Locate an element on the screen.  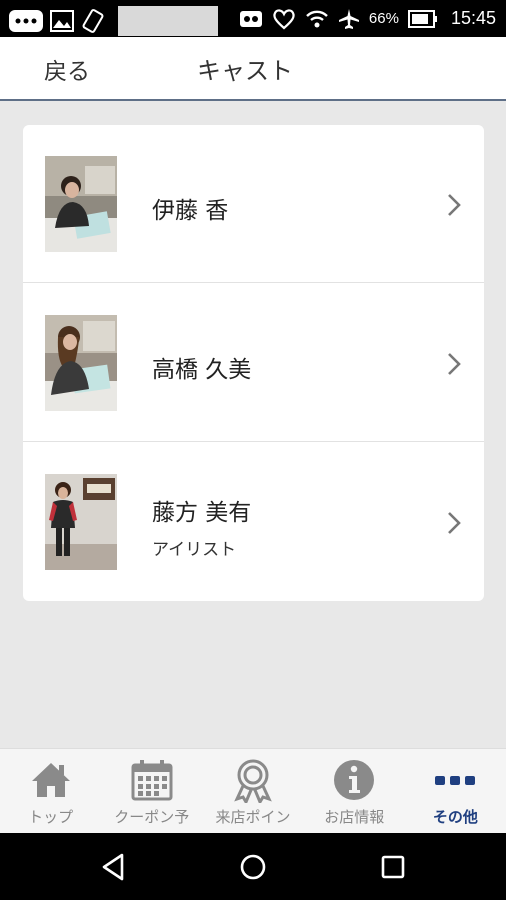
cast-name: 高橋 久美 is located at coordinates (202, 370).